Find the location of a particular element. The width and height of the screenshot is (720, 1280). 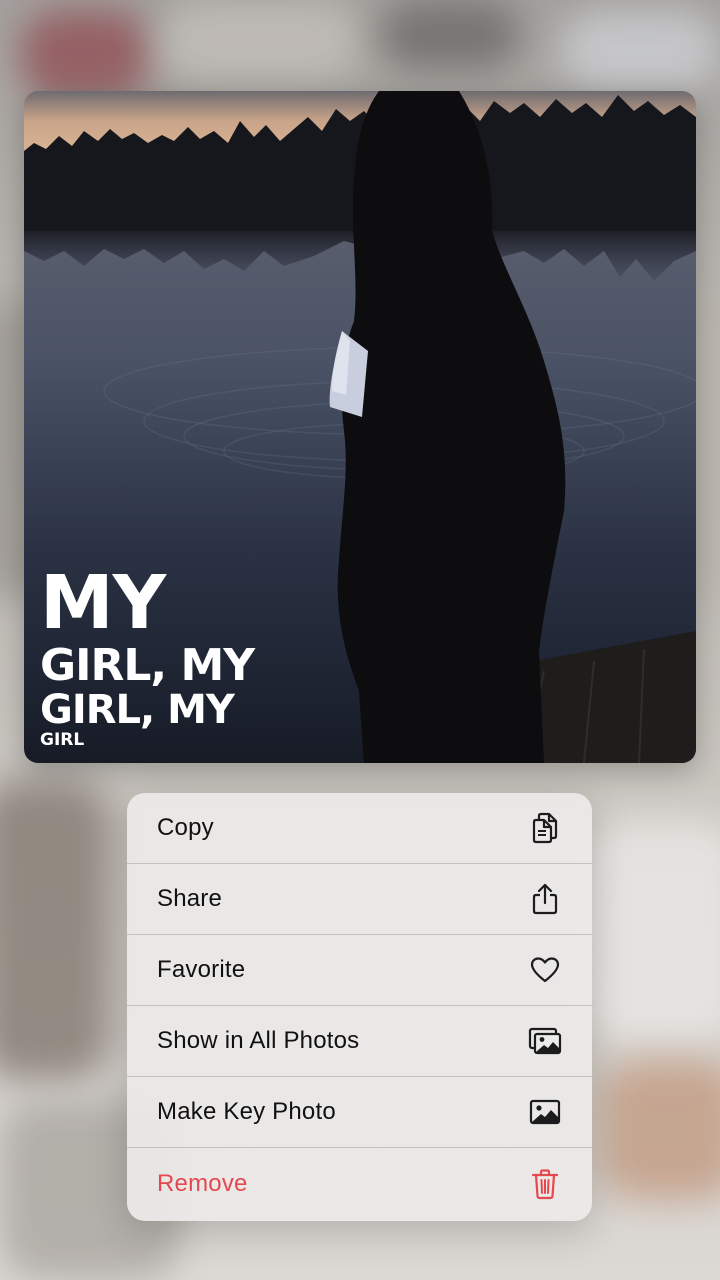

menu-item-favorite: Favorite is located at coordinates (359, 970).